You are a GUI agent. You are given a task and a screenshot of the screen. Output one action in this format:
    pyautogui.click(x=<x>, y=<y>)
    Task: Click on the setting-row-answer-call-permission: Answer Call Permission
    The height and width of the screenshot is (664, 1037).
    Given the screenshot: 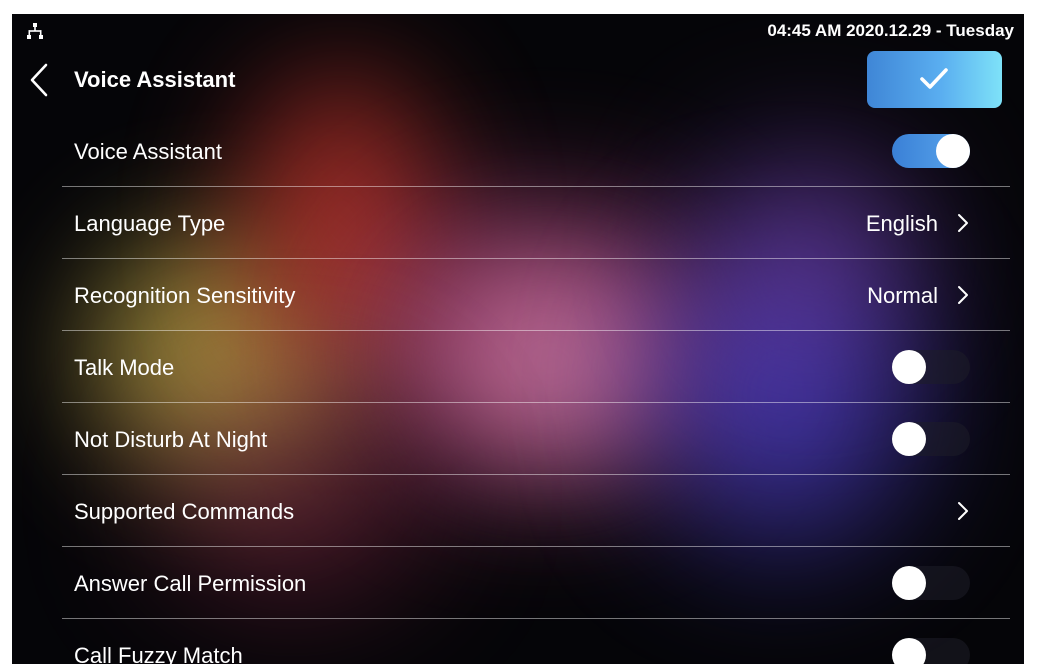 What is the action you would take?
    pyautogui.click(x=536, y=583)
    